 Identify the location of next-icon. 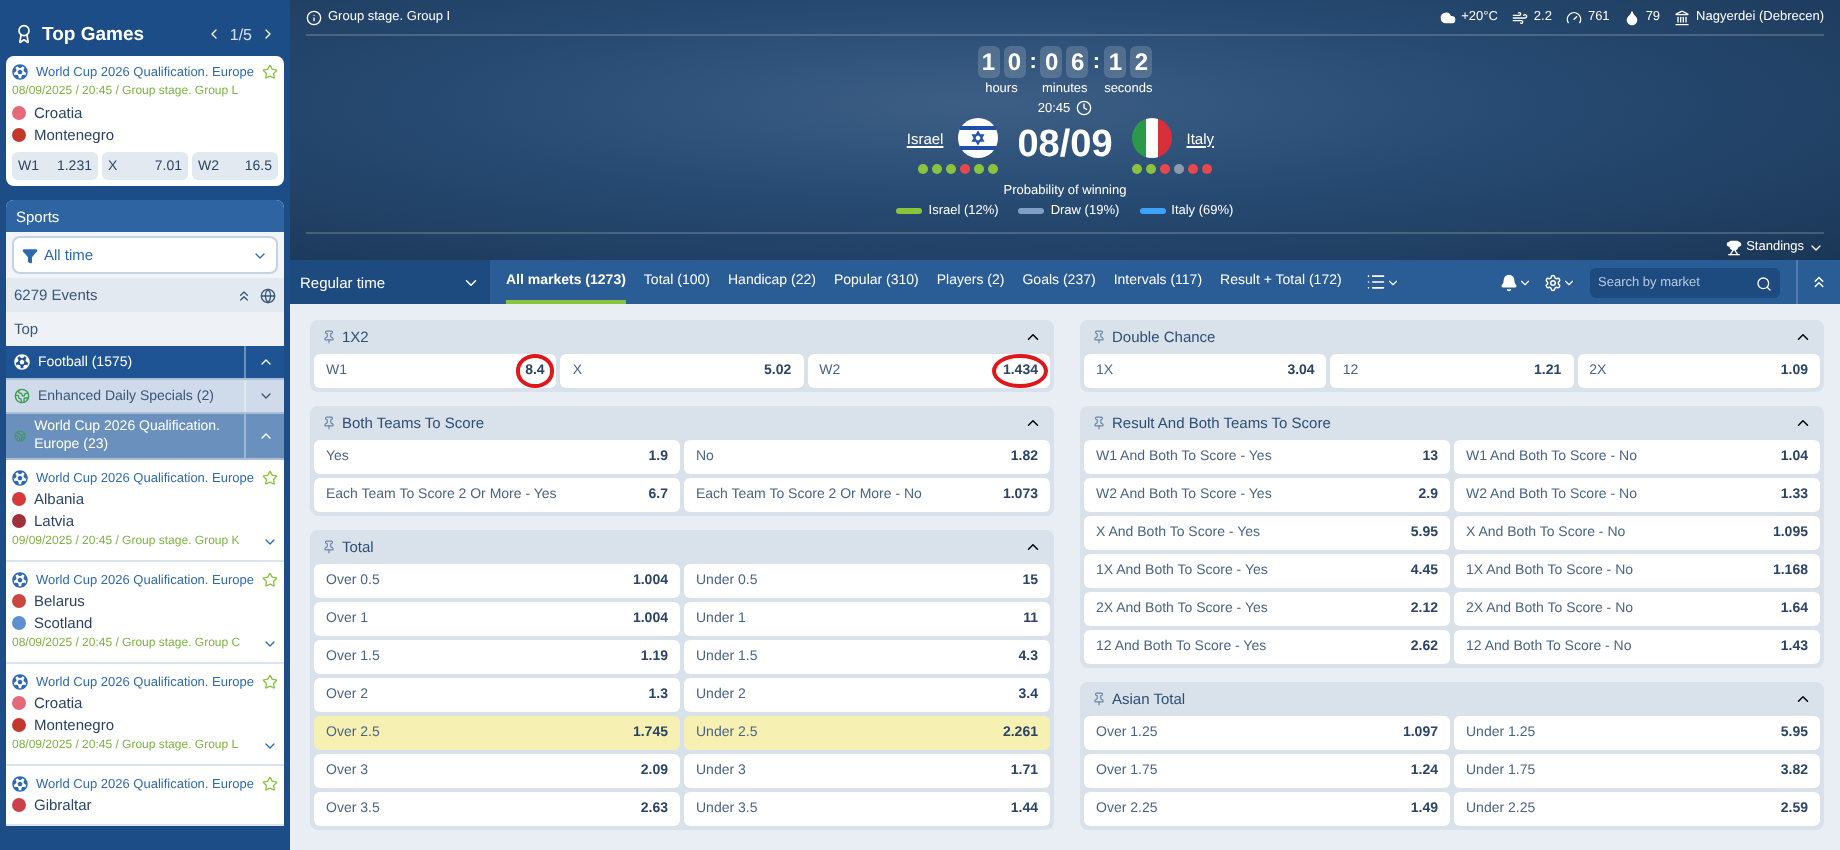
(268, 34).